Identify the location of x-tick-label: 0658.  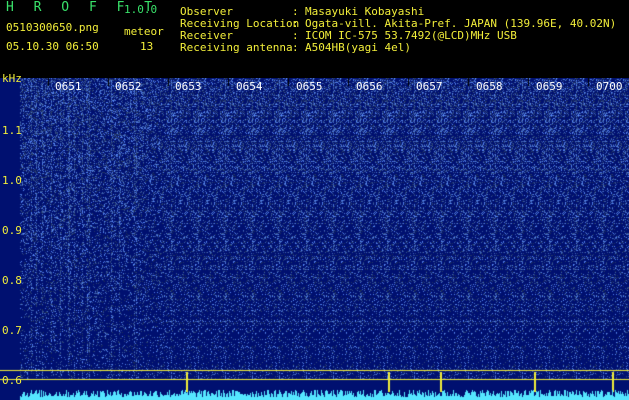
(489, 86).